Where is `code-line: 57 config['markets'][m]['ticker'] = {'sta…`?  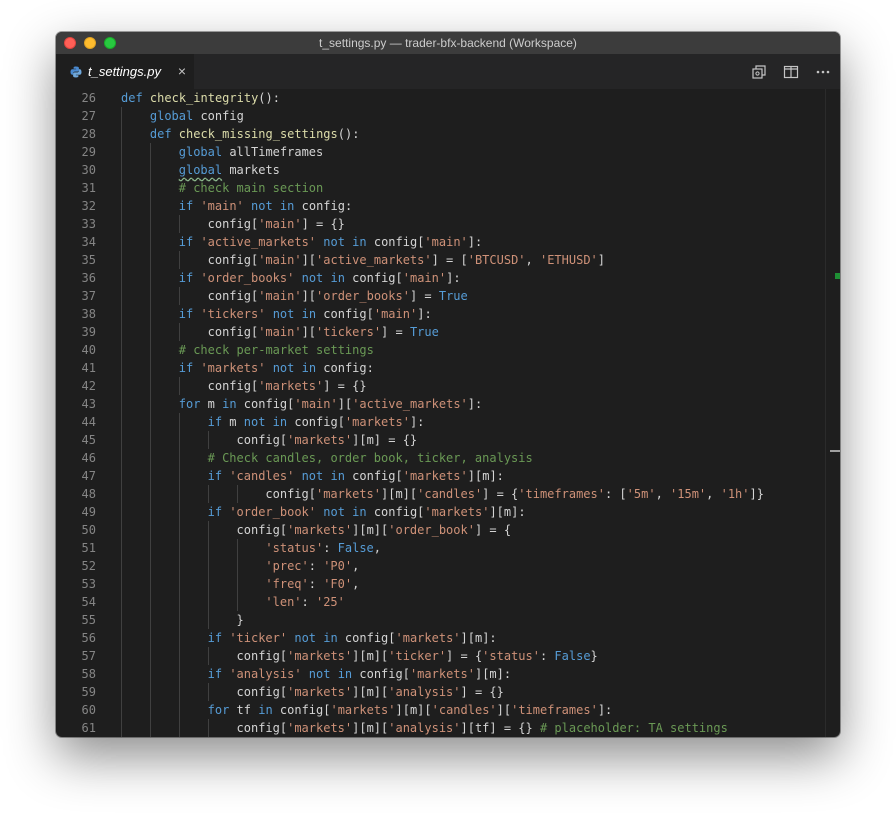 code-line: 57 config['markets'][m]['ticker'] = {'sta… is located at coordinates (448, 656).